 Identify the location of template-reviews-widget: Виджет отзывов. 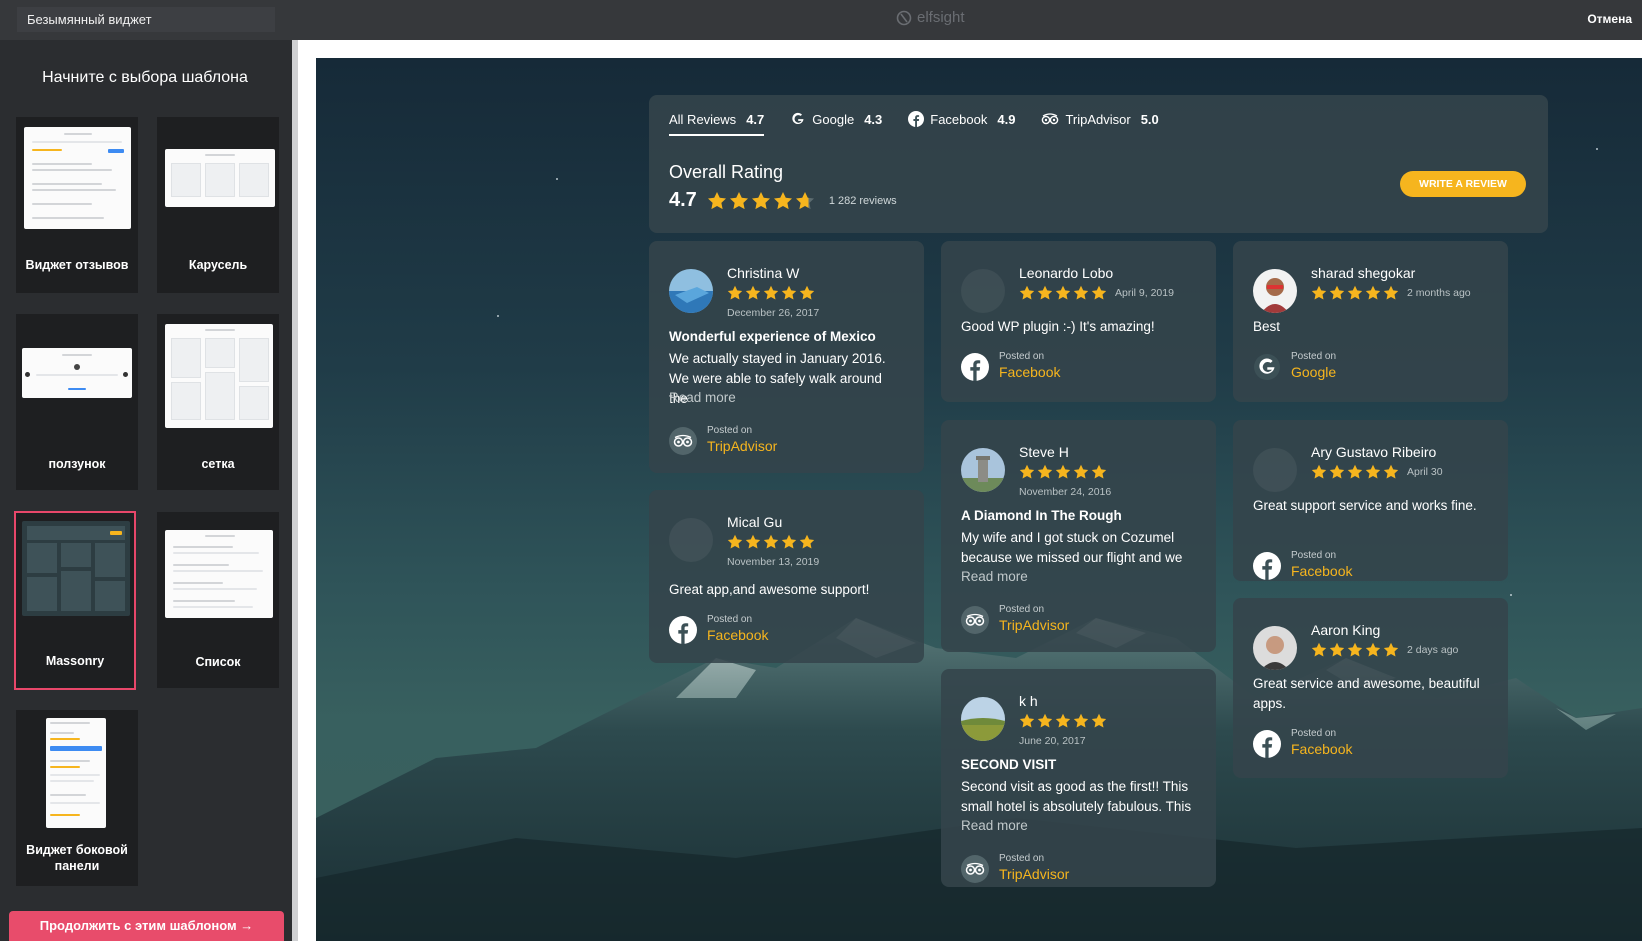
(77, 205).